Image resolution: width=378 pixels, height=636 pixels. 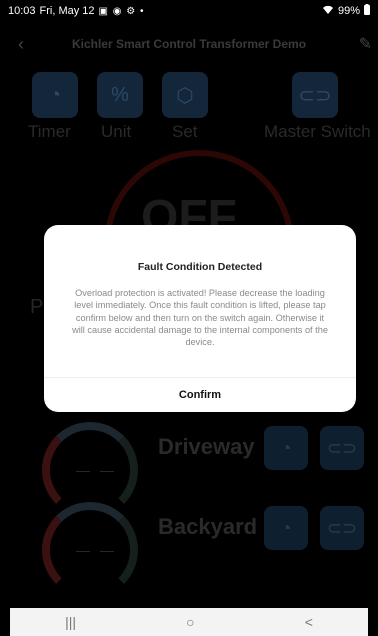 I want to click on home-button: ○, so click(x=190, y=622).